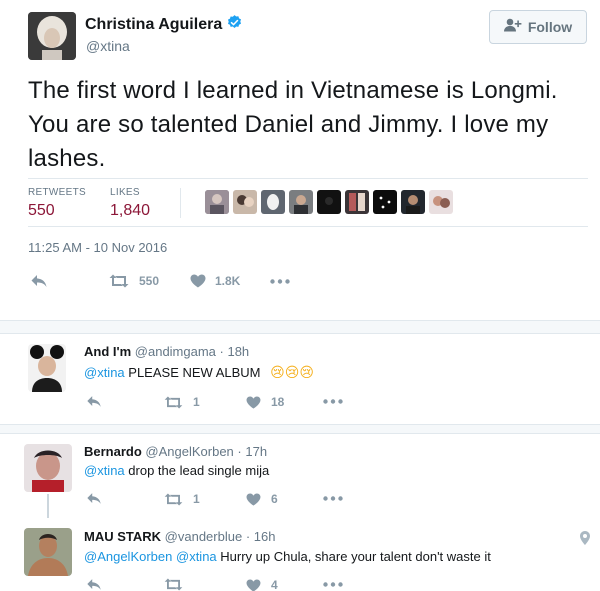  What do you see at coordinates (108, 46) in the screenshot?
I see `author-handle: @xtina` at bounding box center [108, 46].